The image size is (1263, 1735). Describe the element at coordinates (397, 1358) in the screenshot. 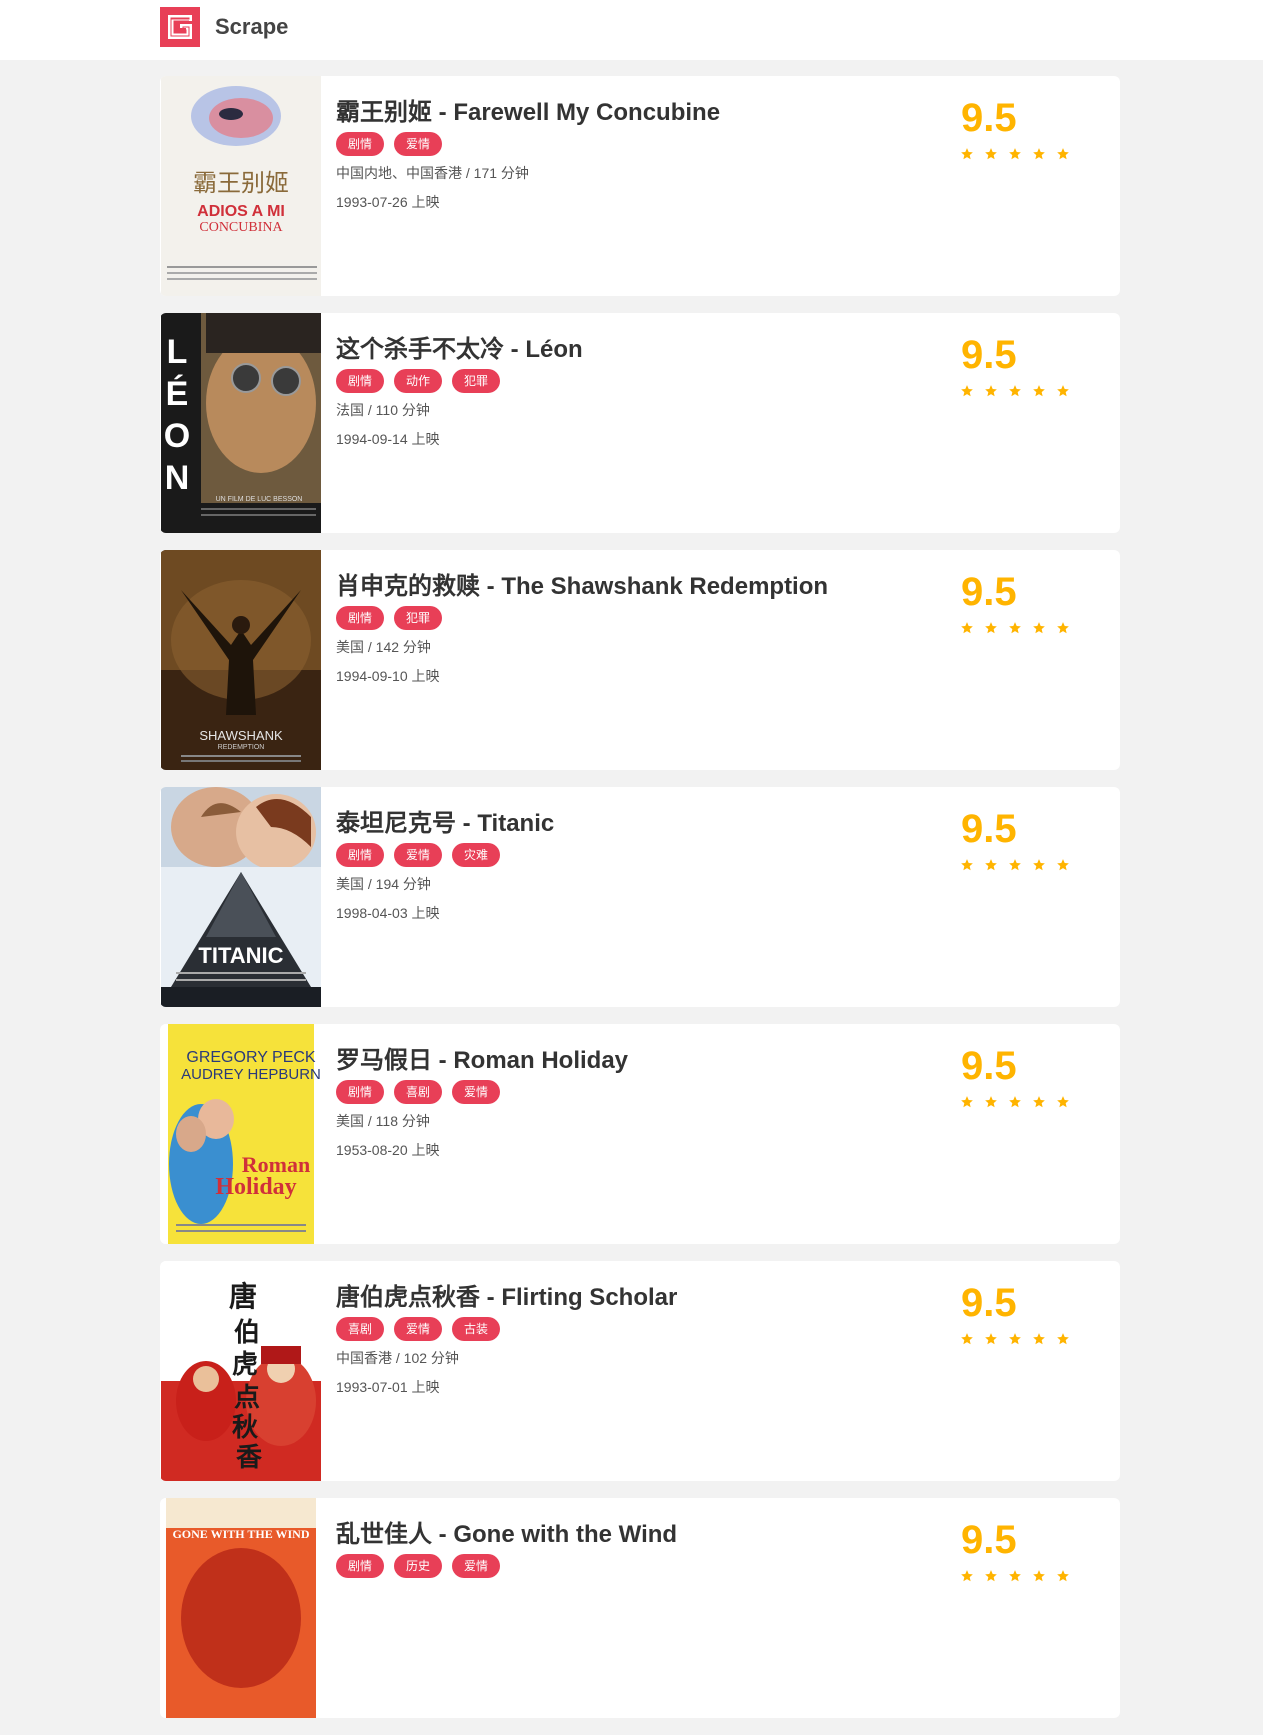

I see `region-duration: 中国香港 / 102 分钟` at that location.